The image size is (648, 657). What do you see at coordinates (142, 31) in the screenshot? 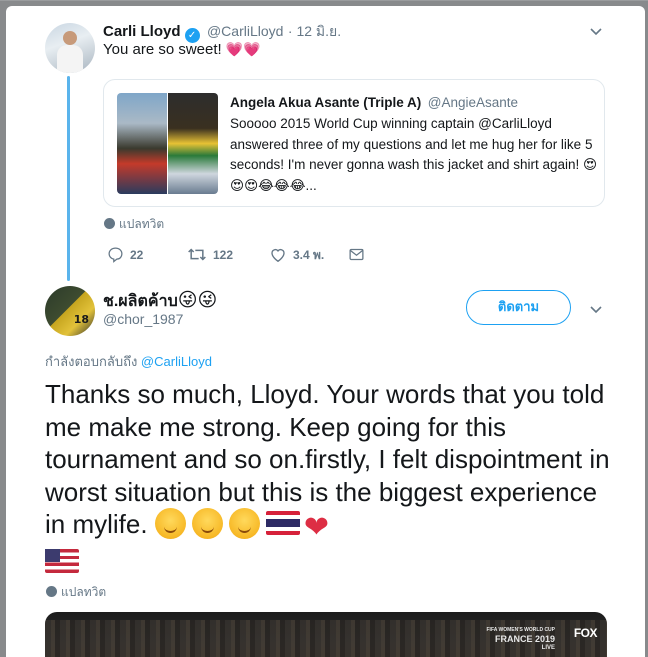
I see `tweet1-author-name: Carli Lloyd` at bounding box center [142, 31].